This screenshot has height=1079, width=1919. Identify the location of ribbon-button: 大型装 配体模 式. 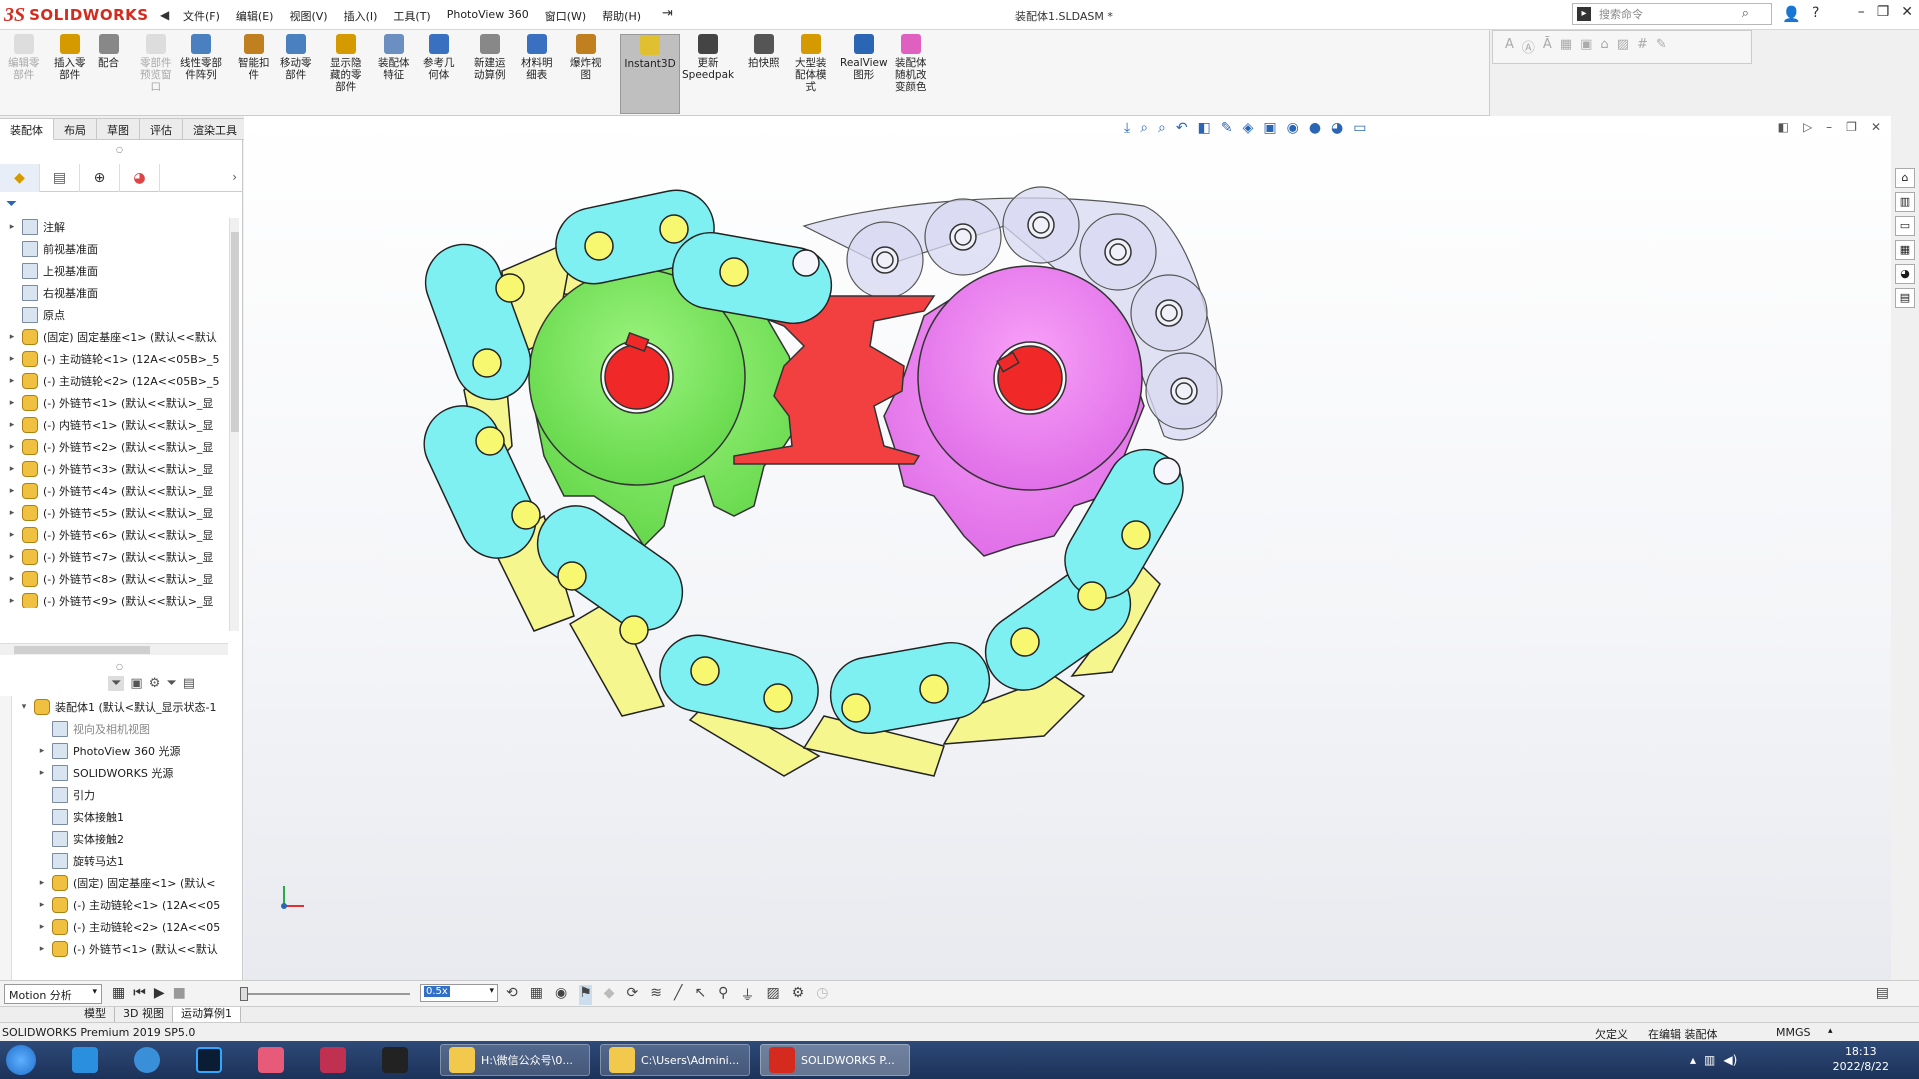
(811, 74).